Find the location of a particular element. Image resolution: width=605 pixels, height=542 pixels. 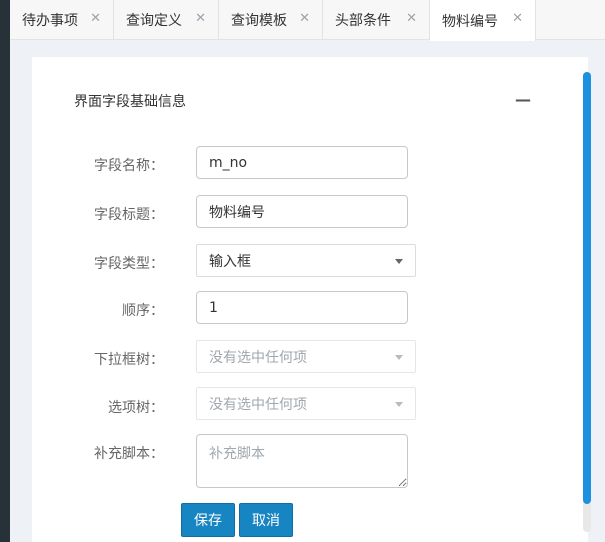

option-tree-value: 没有选中任何项 is located at coordinates (258, 404).